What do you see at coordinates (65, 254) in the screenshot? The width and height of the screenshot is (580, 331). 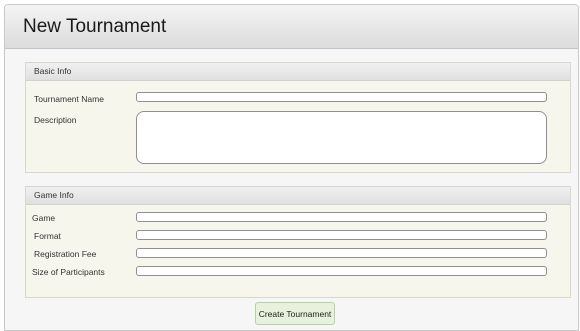 I see `registration-fee-label: Registration Fee` at bounding box center [65, 254].